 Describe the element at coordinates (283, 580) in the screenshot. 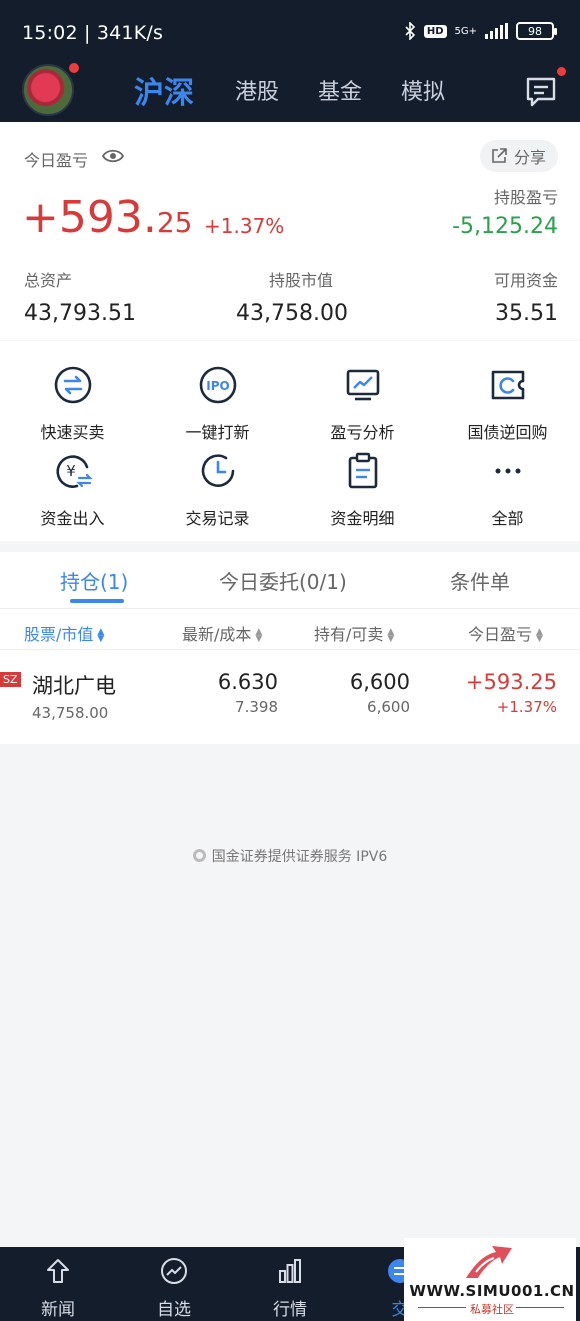

I see `tab-today-orders: 今日委托(0/1)` at that location.